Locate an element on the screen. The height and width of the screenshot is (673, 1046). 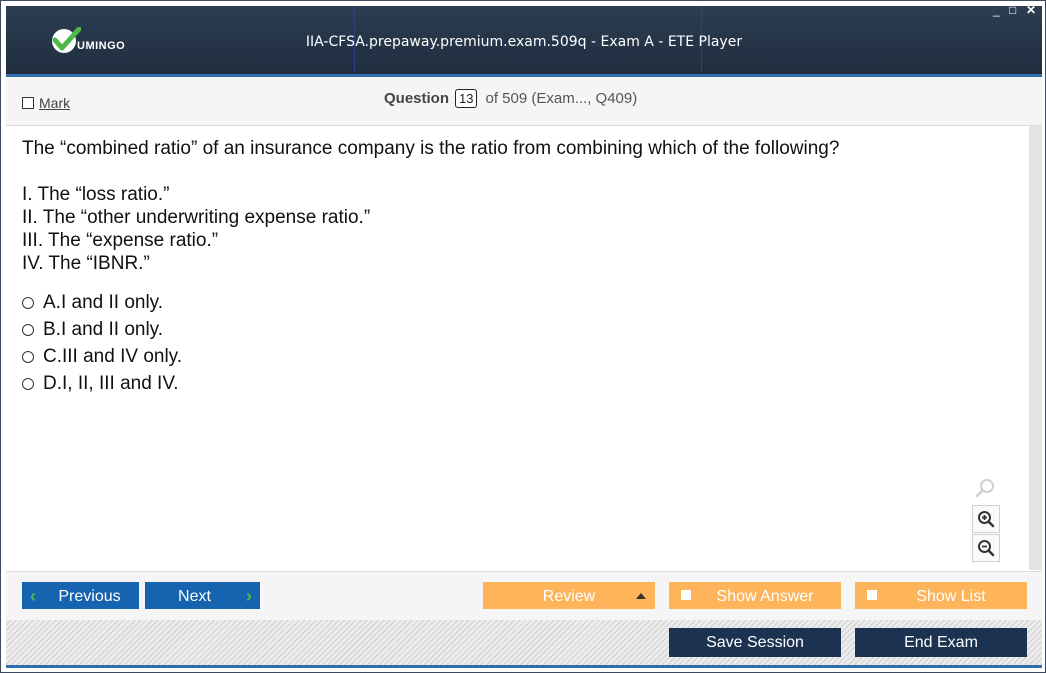
option-letter: C. is located at coordinates (52, 356).